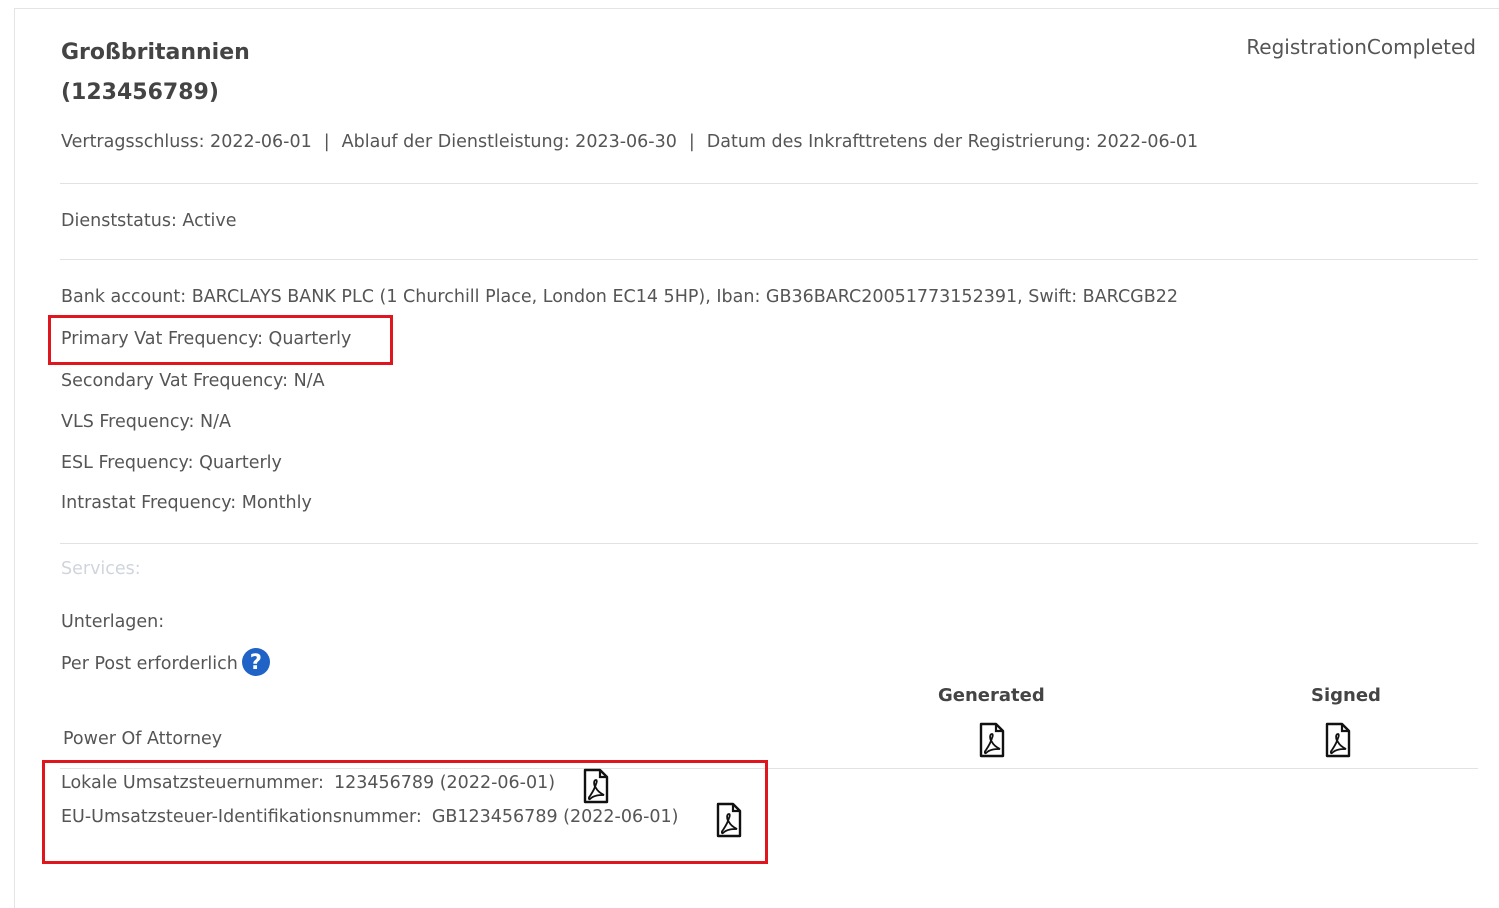  I want to click on services-label: Services:, so click(101, 569).